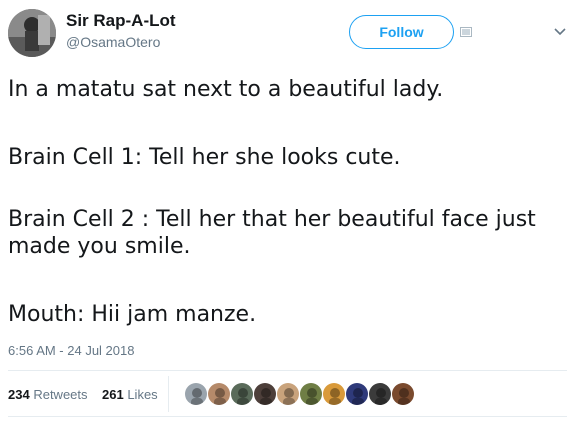 Image resolution: width=587 pixels, height=421 pixels. Describe the element at coordinates (113, 394) in the screenshot. I see `likes-count: 261` at that location.